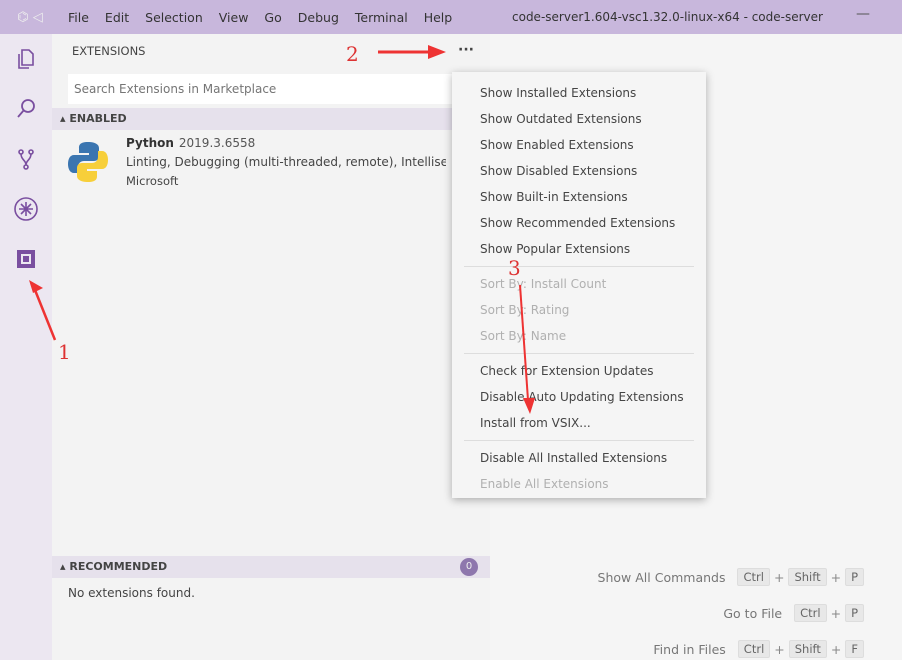  I want to click on arrow-3-head, so click(529, 406).